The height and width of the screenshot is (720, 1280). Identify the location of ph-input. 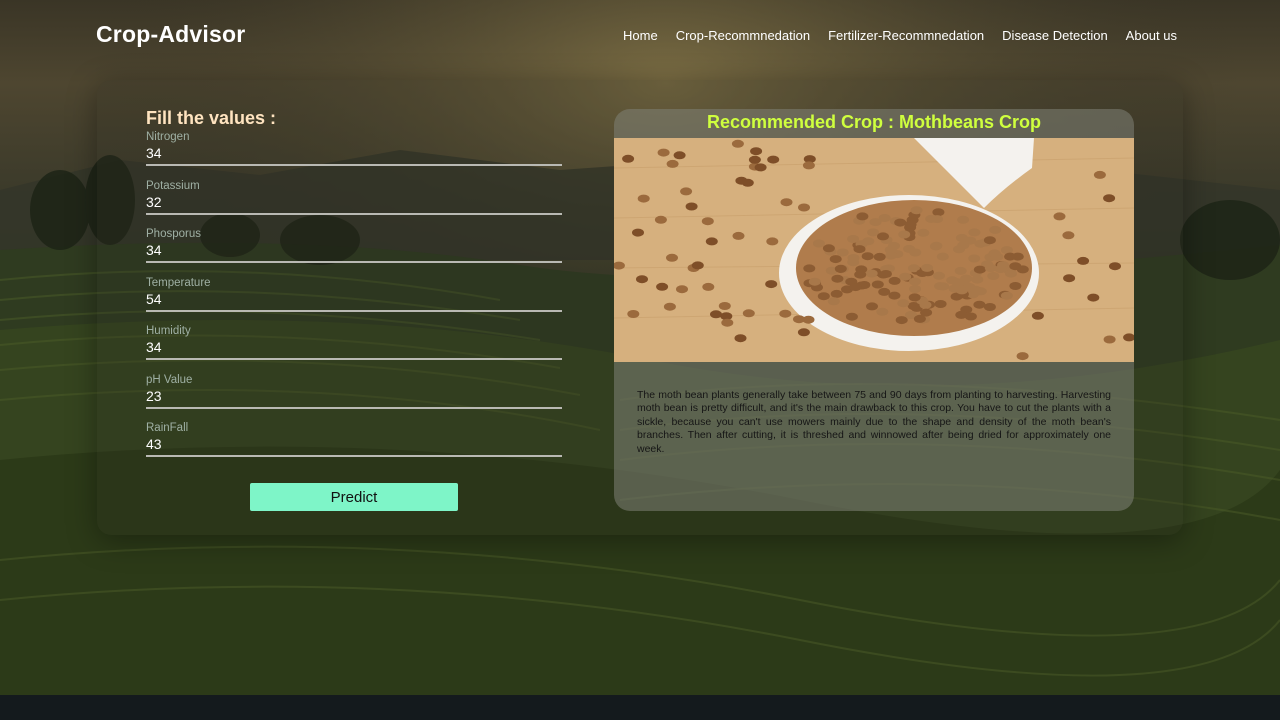
(354, 397).